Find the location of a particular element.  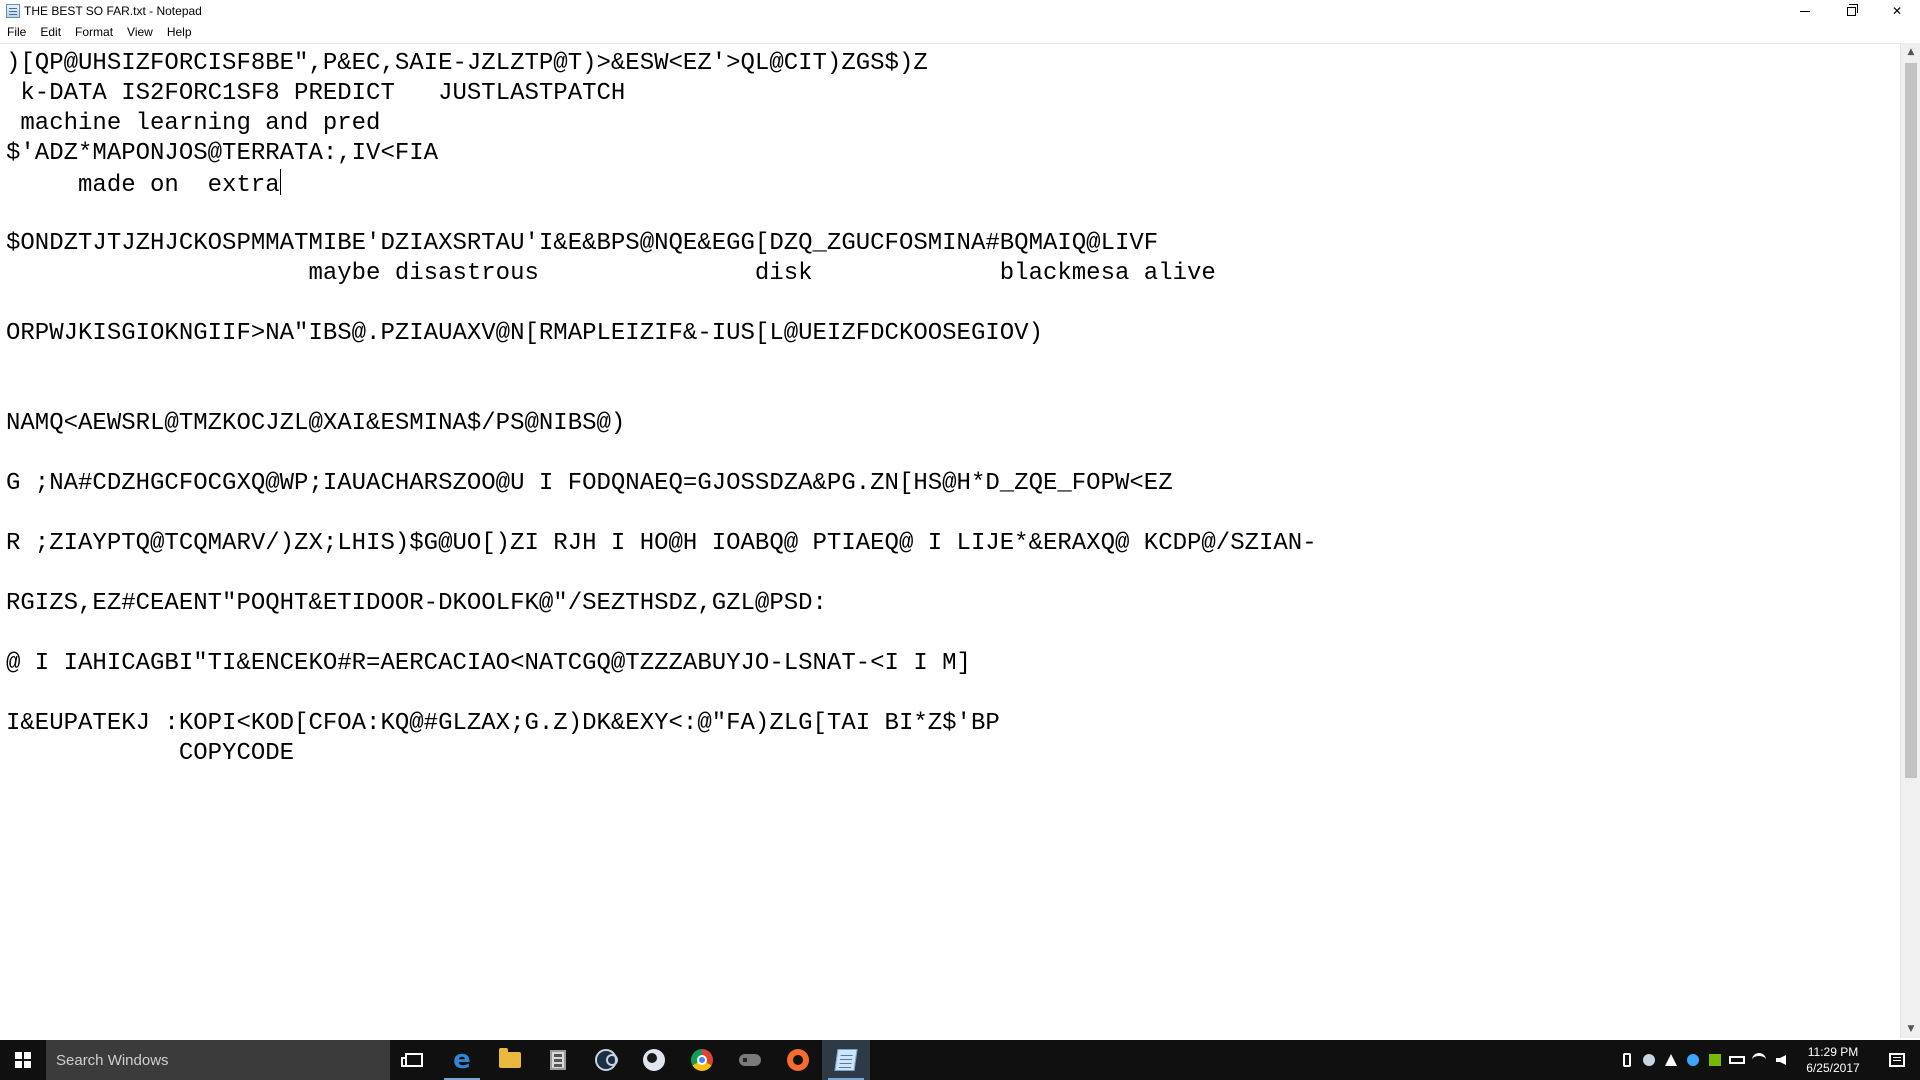

battery-icon is located at coordinates (1737, 1060).